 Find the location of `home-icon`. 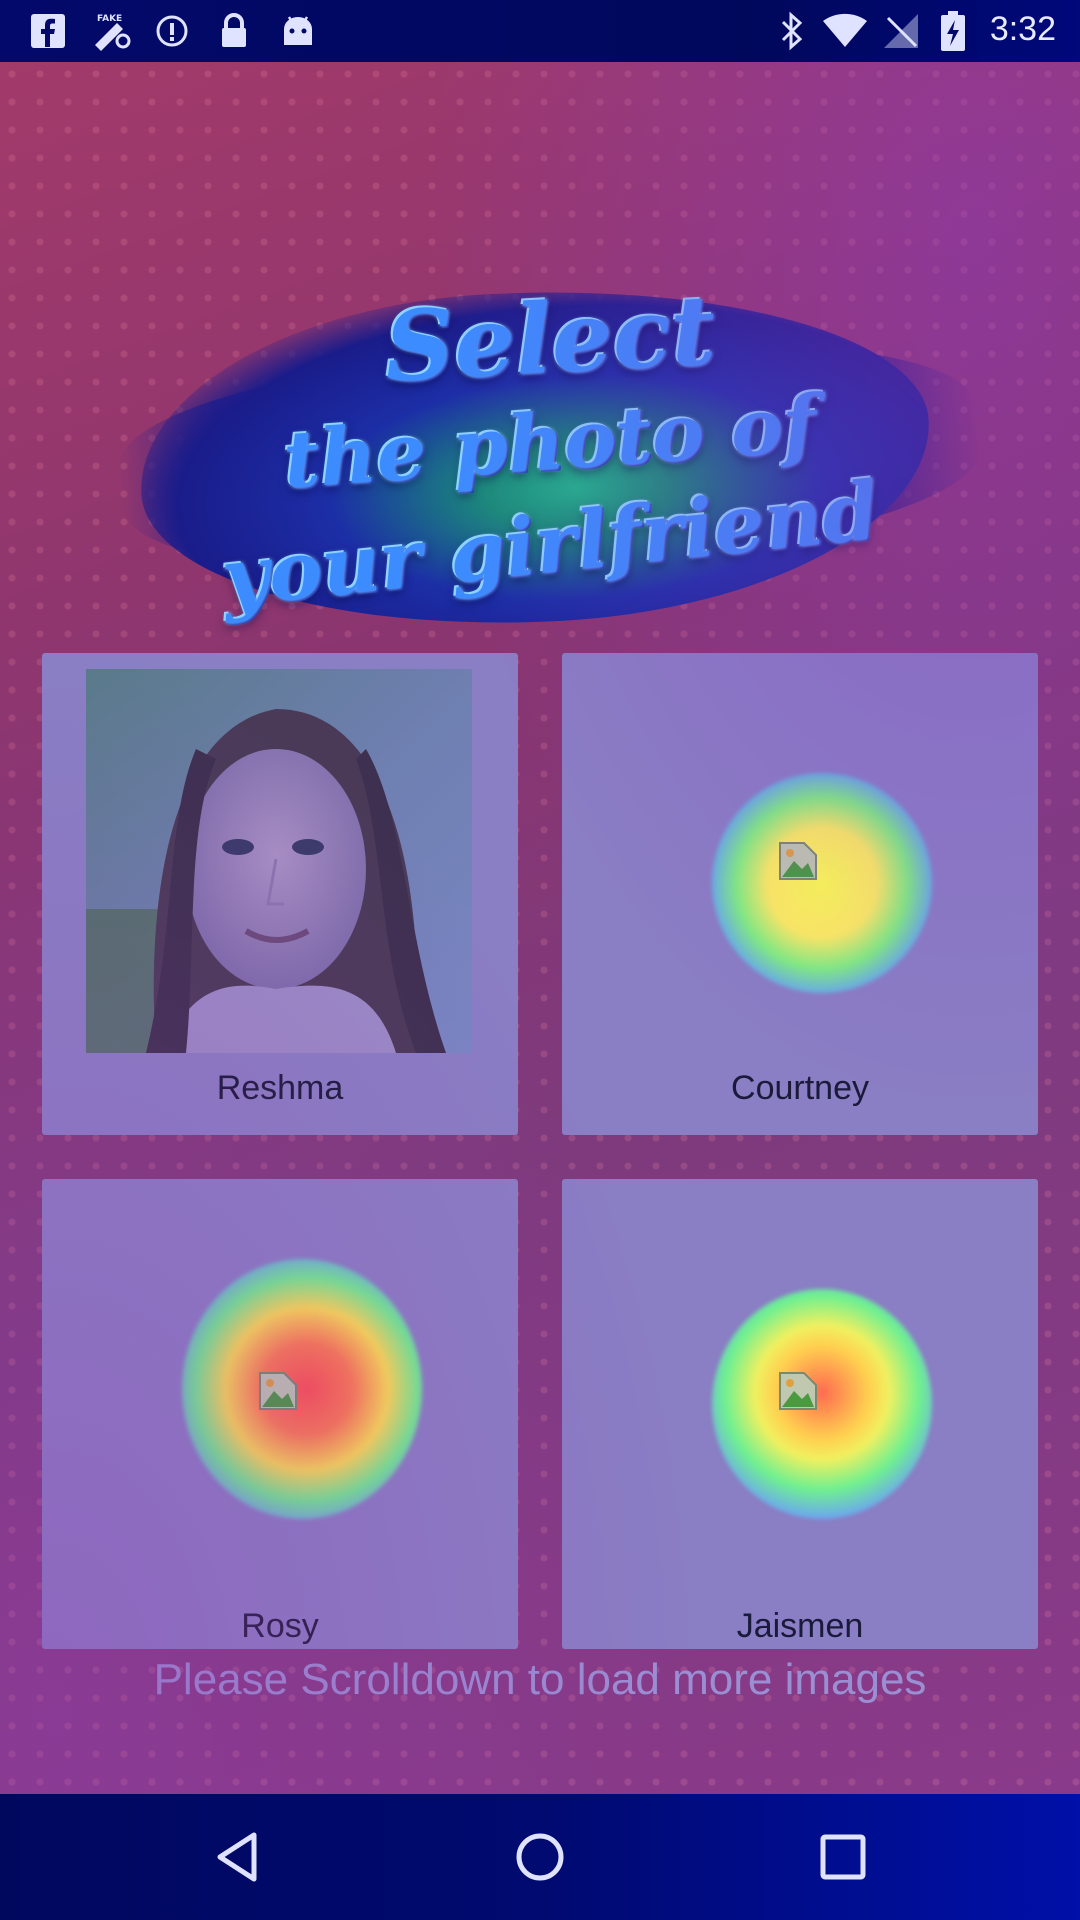

home-icon is located at coordinates (540, 1857).